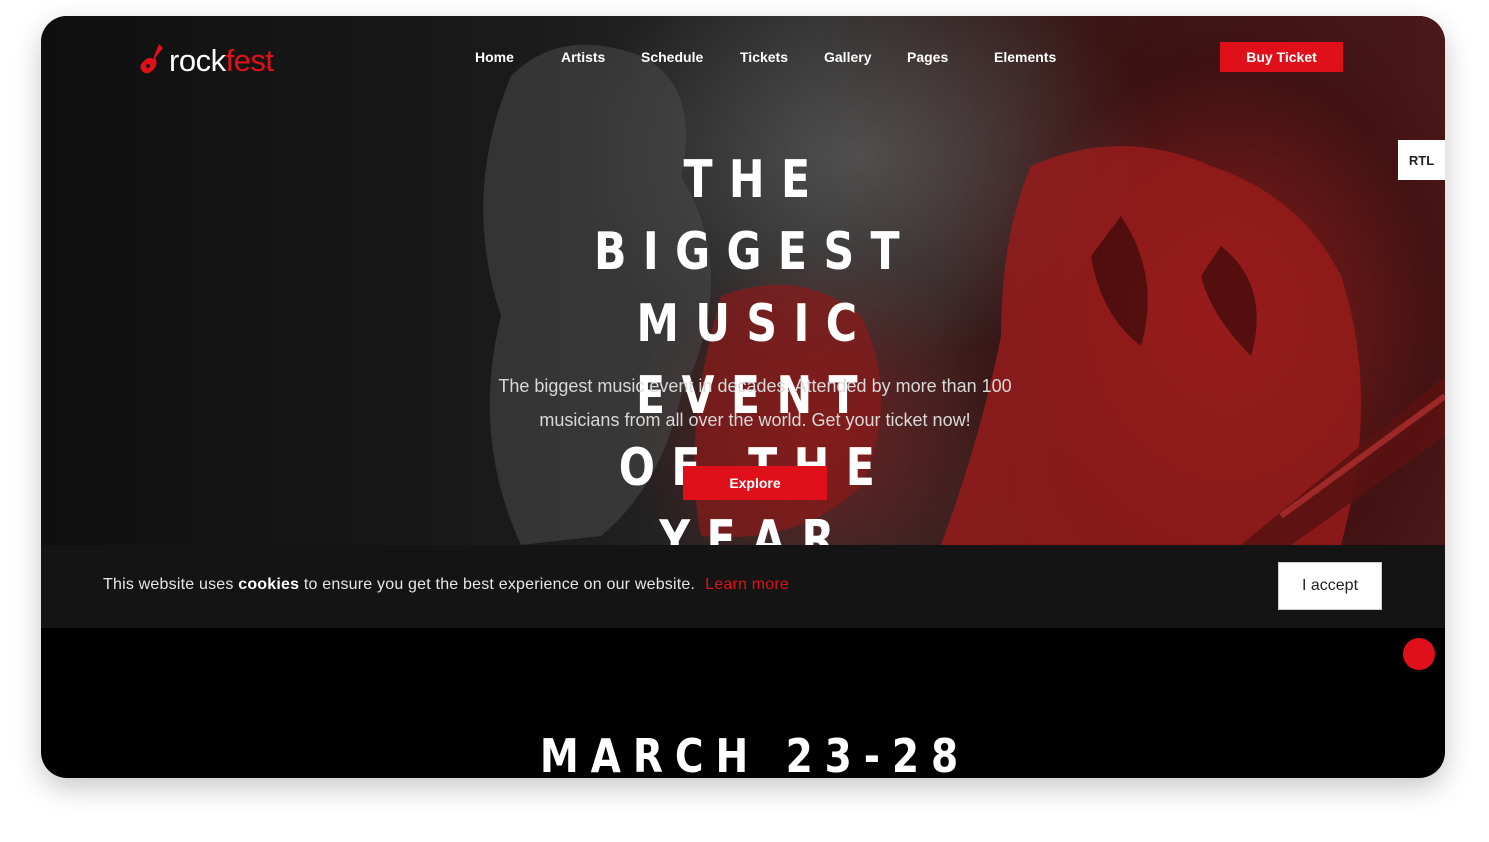 Image resolution: width=1489 pixels, height=842 pixels. What do you see at coordinates (583, 57) in the screenshot?
I see `nav-item-artists: Artists` at bounding box center [583, 57].